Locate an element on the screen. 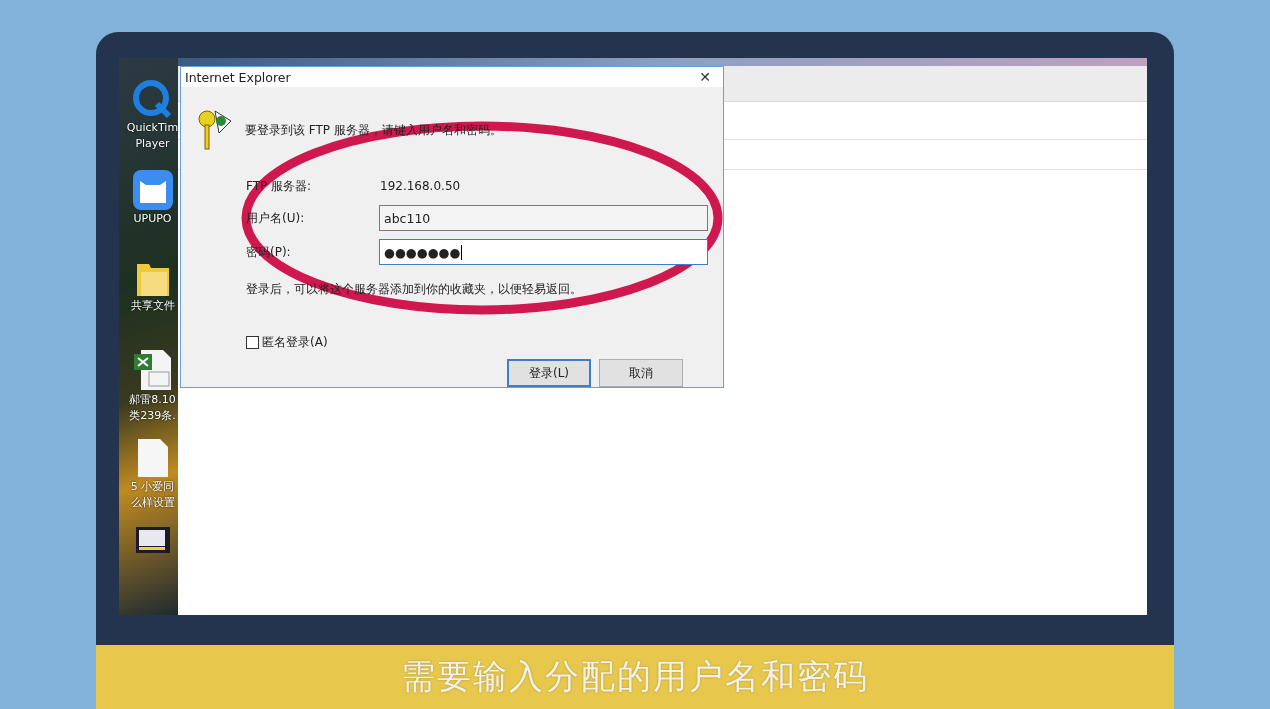  icon-label: Player is located at coordinates (152, 144).